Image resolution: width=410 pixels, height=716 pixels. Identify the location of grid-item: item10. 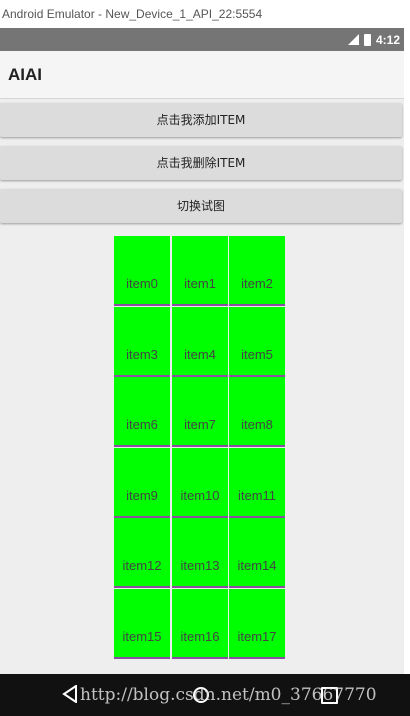
(200, 482).